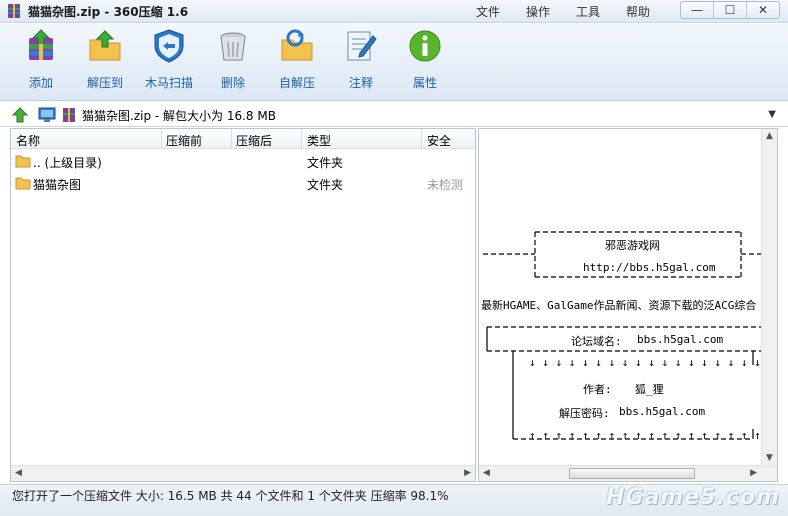 The height and width of the screenshot is (516, 788). Describe the element at coordinates (596, 341) in the screenshot. I see `comment-forum-label: 论坛域名:` at that location.